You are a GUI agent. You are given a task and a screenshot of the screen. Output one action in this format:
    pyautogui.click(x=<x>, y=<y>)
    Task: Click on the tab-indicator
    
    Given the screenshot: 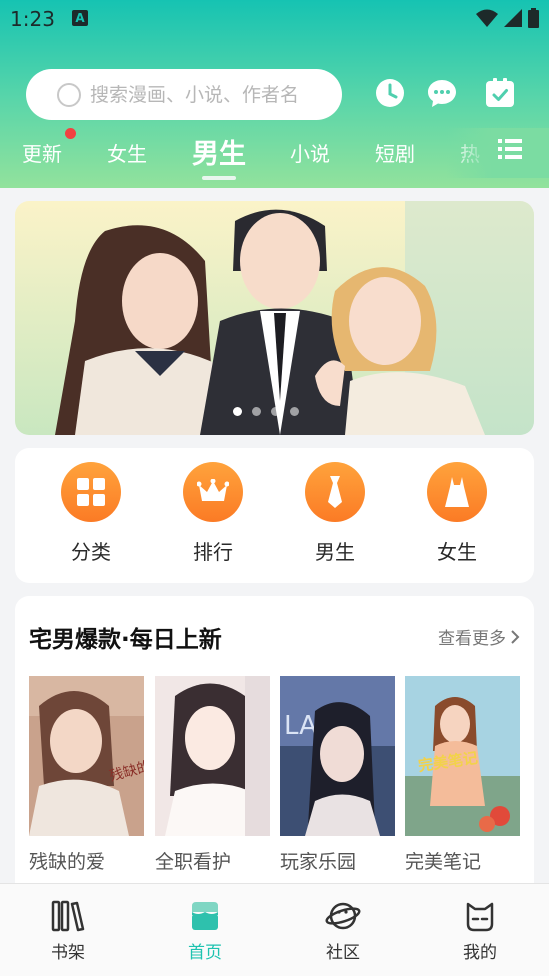 What is the action you would take?
    pyautogui.click(x=219, y=178)
    